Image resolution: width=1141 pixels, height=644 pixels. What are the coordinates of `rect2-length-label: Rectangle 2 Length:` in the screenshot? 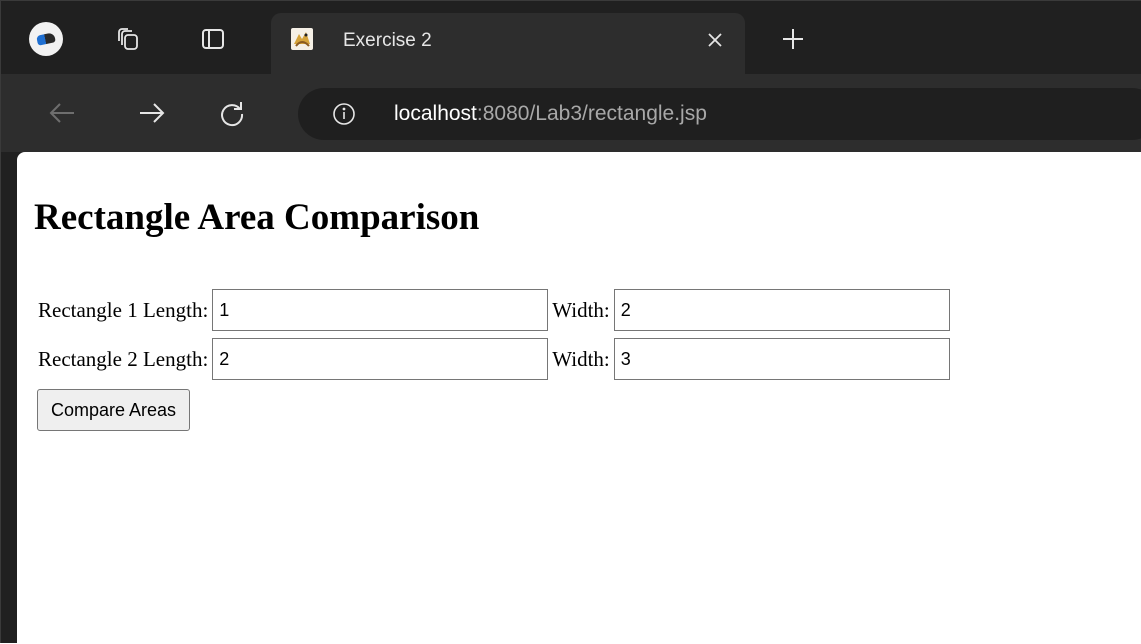 It's located at (123, 358).